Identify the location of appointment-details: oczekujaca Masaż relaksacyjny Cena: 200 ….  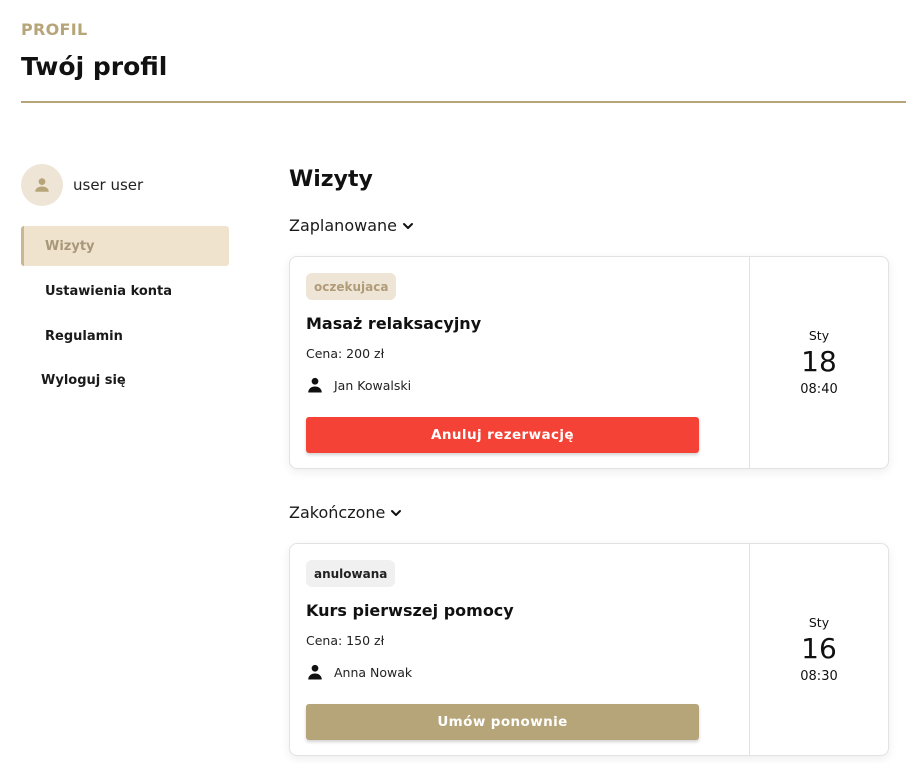
(520, 362).